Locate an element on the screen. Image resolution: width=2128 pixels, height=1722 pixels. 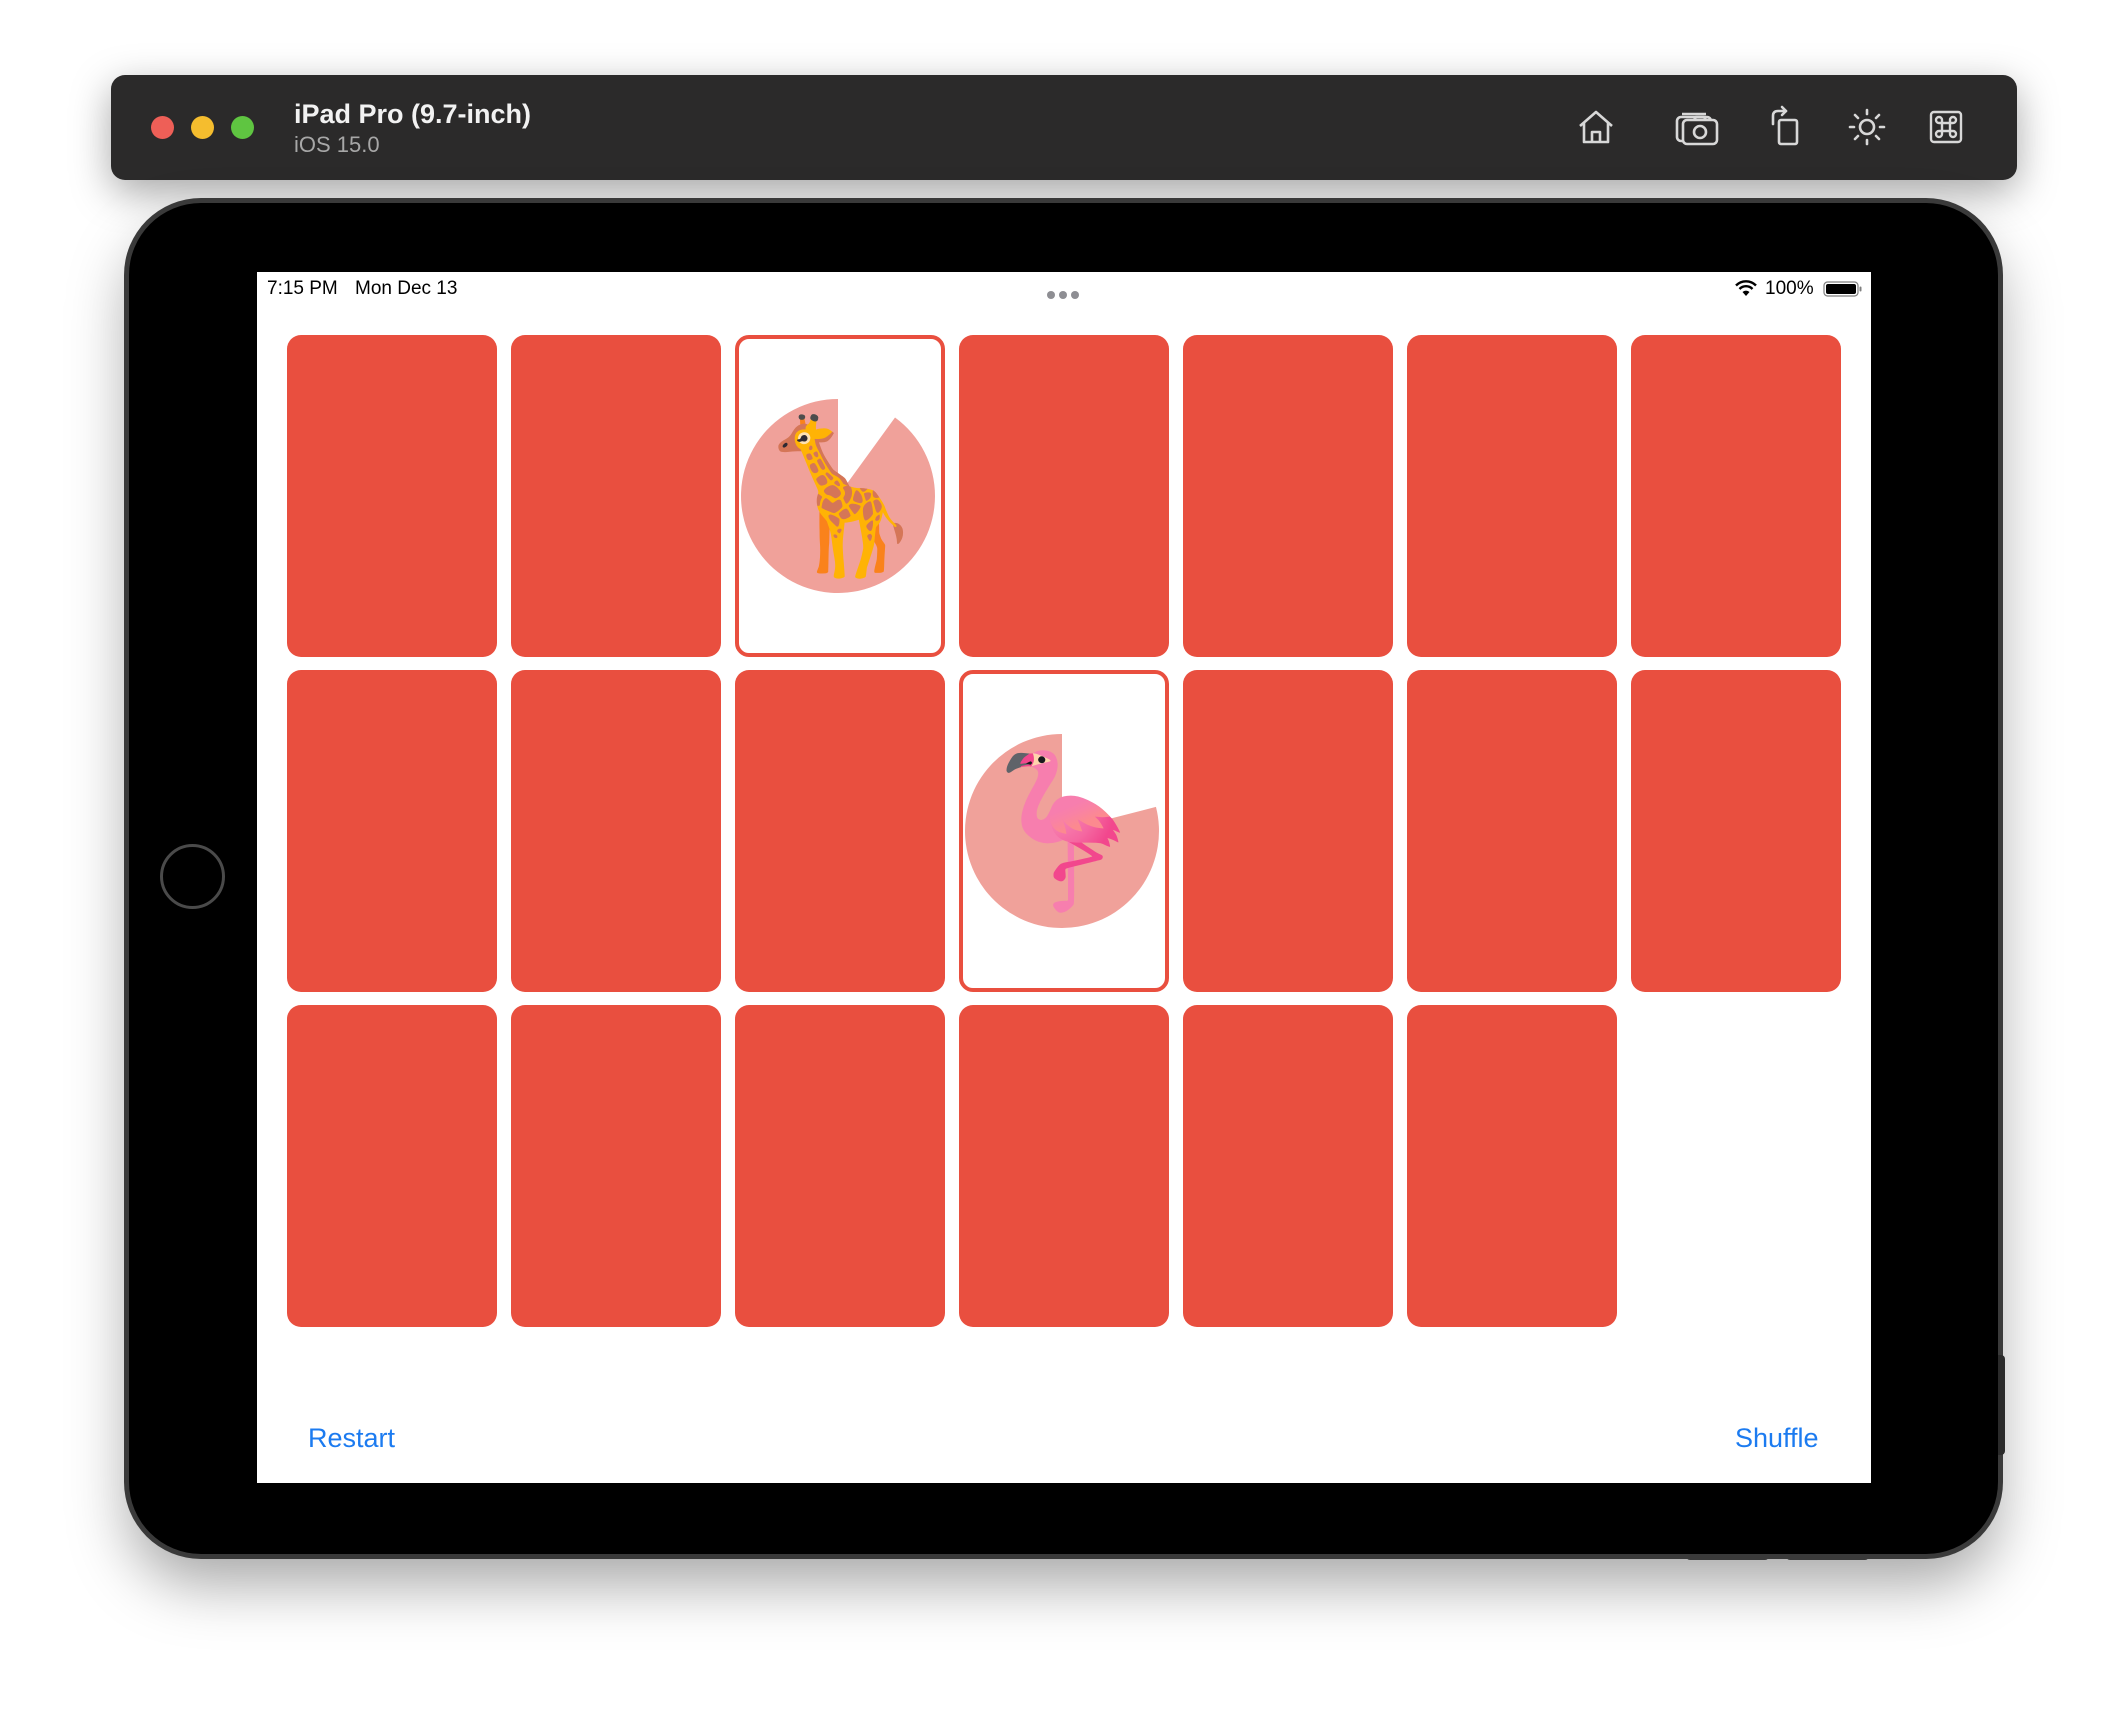
home-icon is located at coordinates (1596, 127).